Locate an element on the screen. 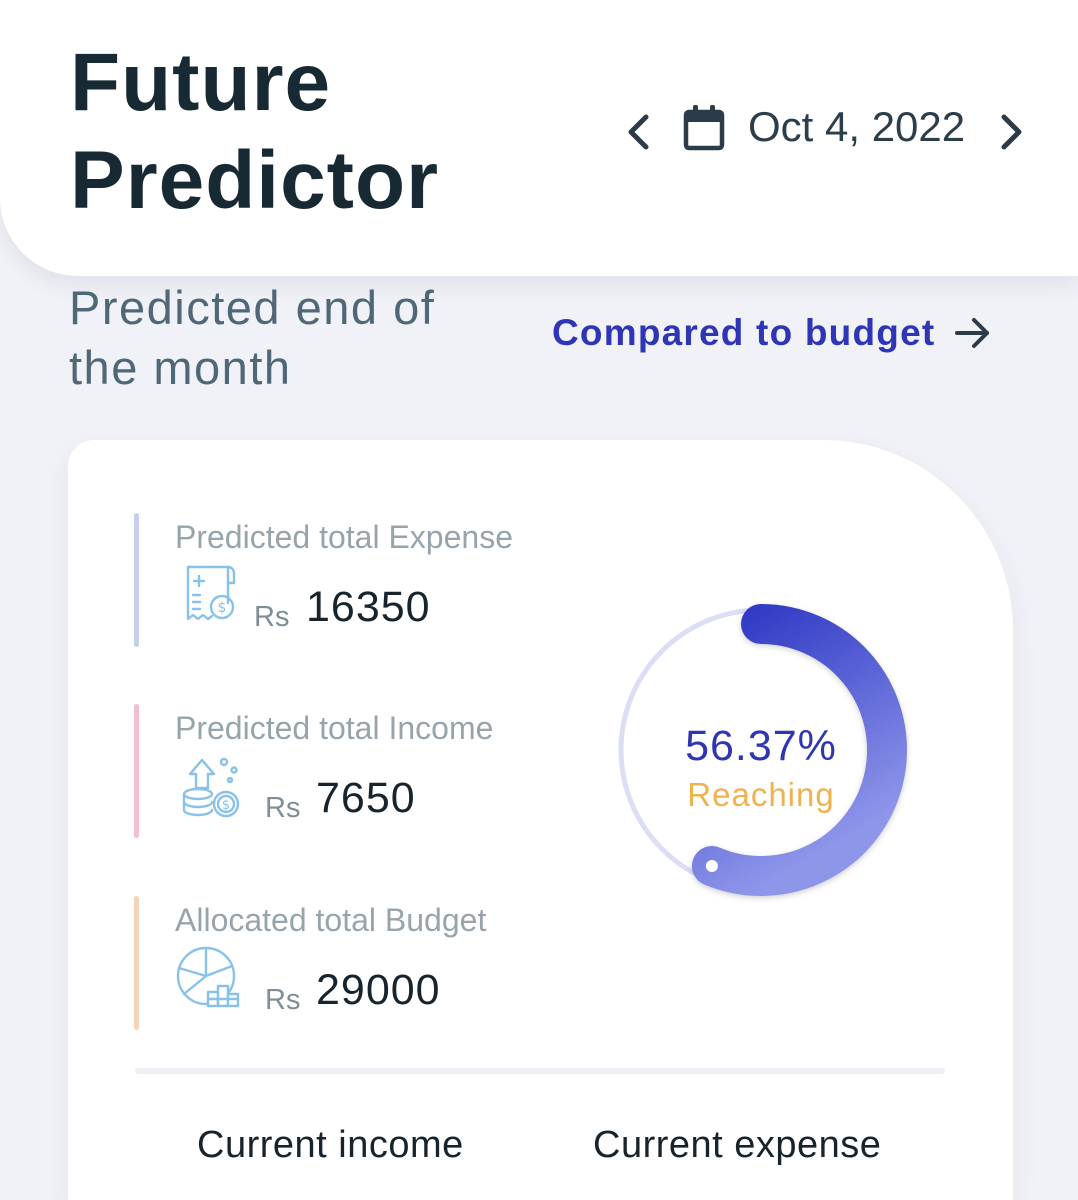  previous-date-button is located at coordinates (638, 132).